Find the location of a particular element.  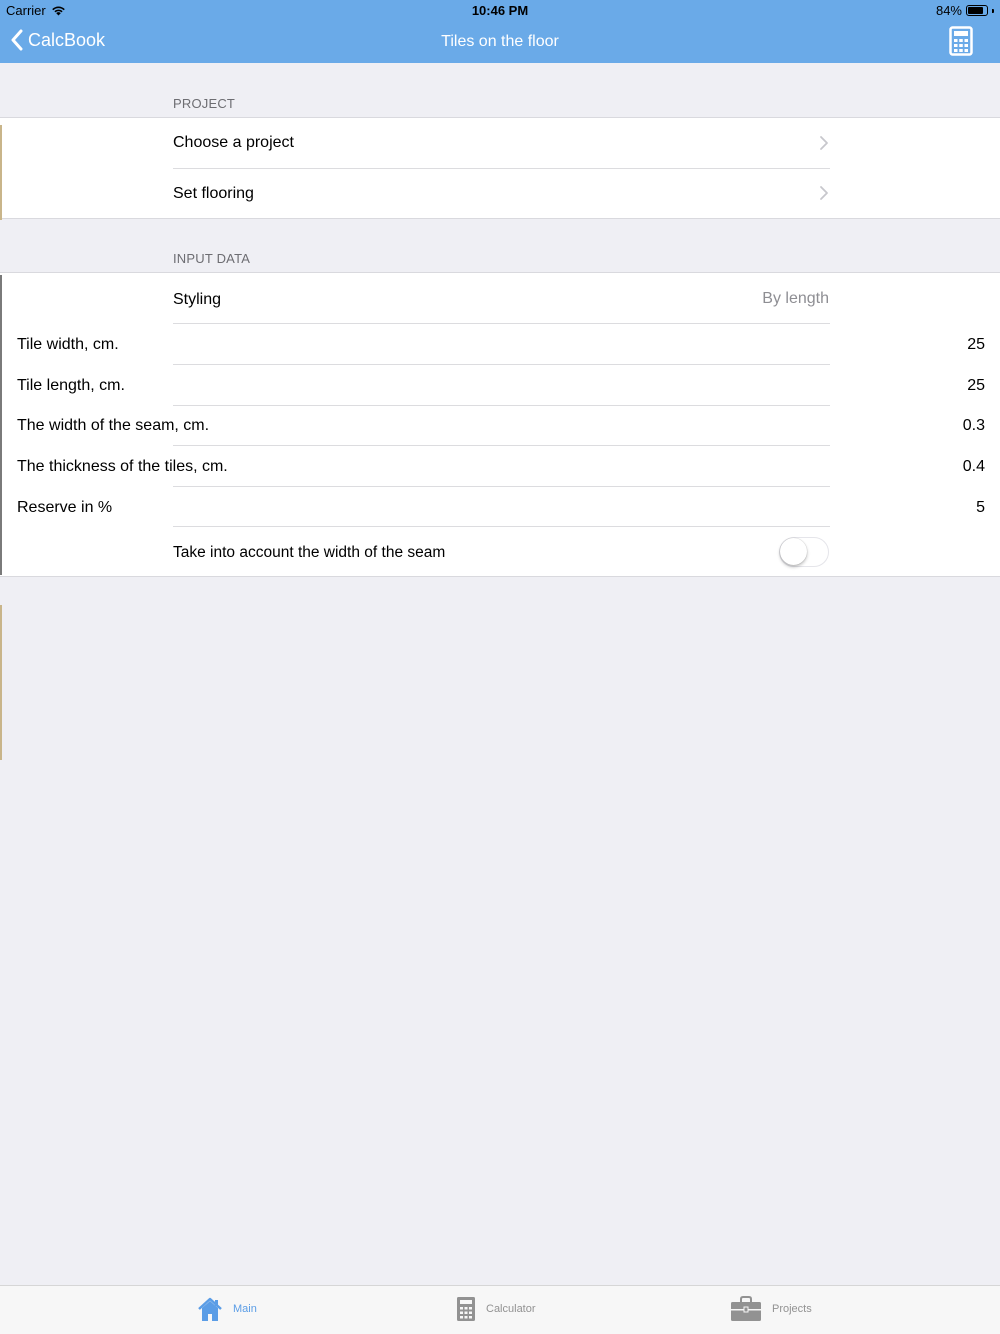

tab-main-label: Main is located at coordinates (245, 1309).